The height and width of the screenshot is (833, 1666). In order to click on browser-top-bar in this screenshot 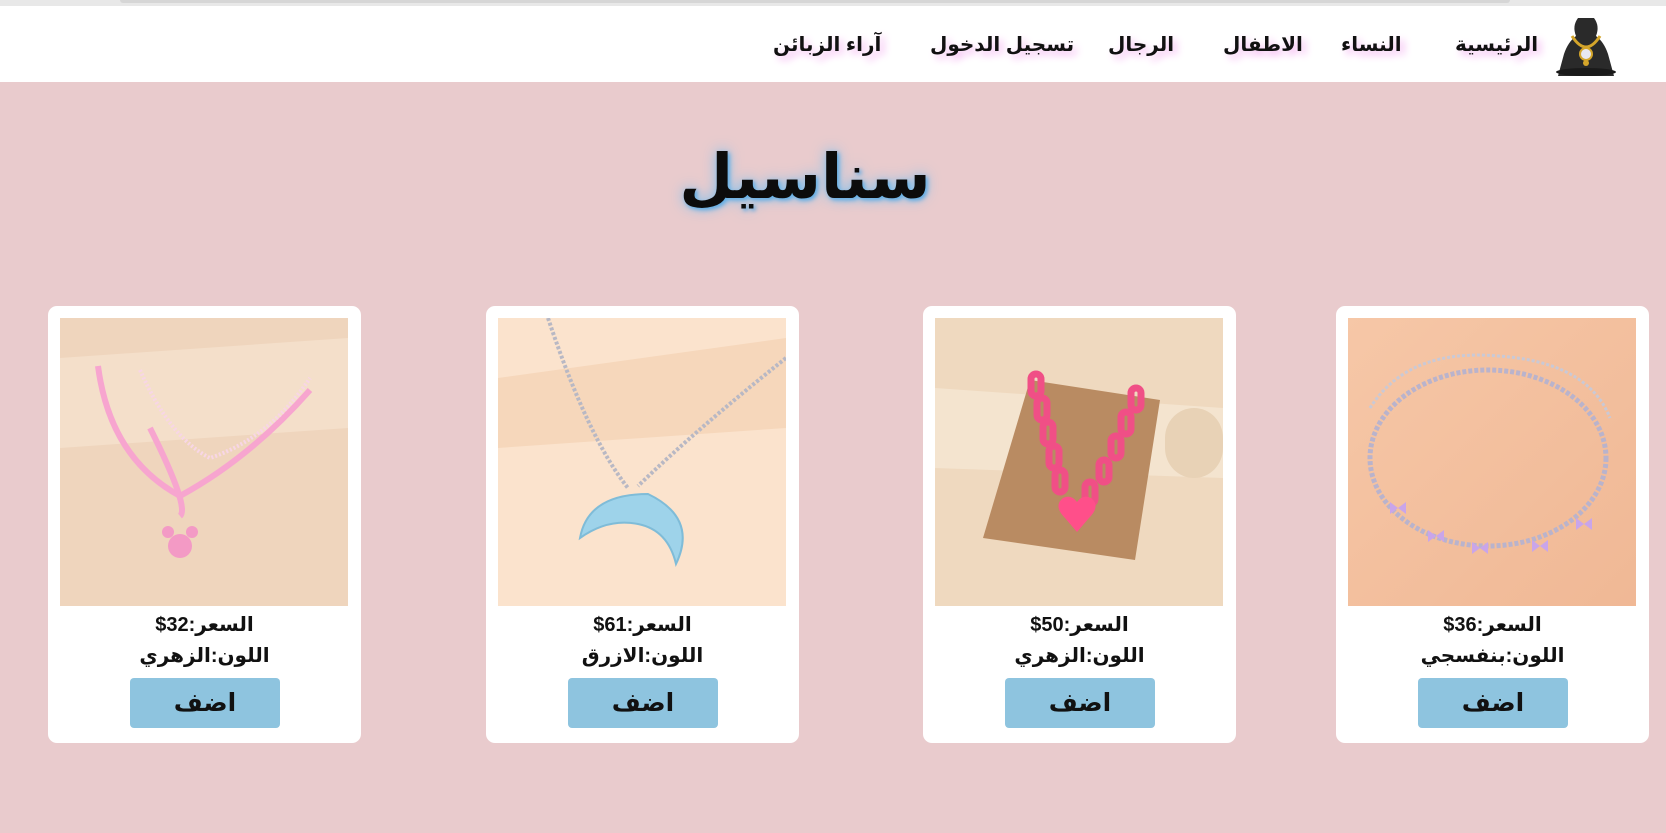, I will do `click(815, 1)`.